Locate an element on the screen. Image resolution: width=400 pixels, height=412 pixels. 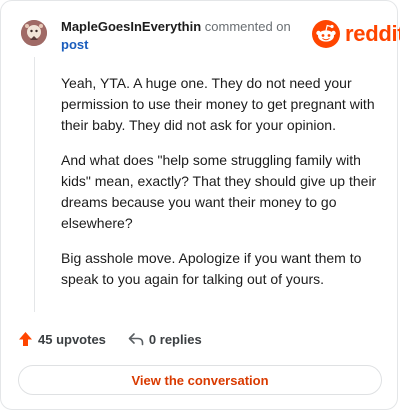
username-link: MapleGoesInEverythin is located at coordinates (131, 26).